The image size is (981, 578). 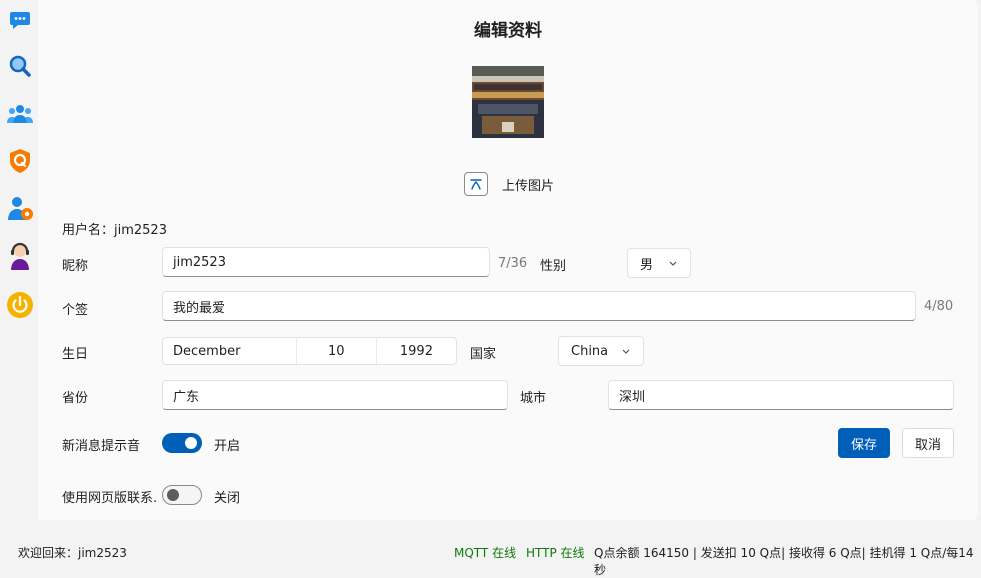 I want to click on country-value: China, so click(x=590, y=351).